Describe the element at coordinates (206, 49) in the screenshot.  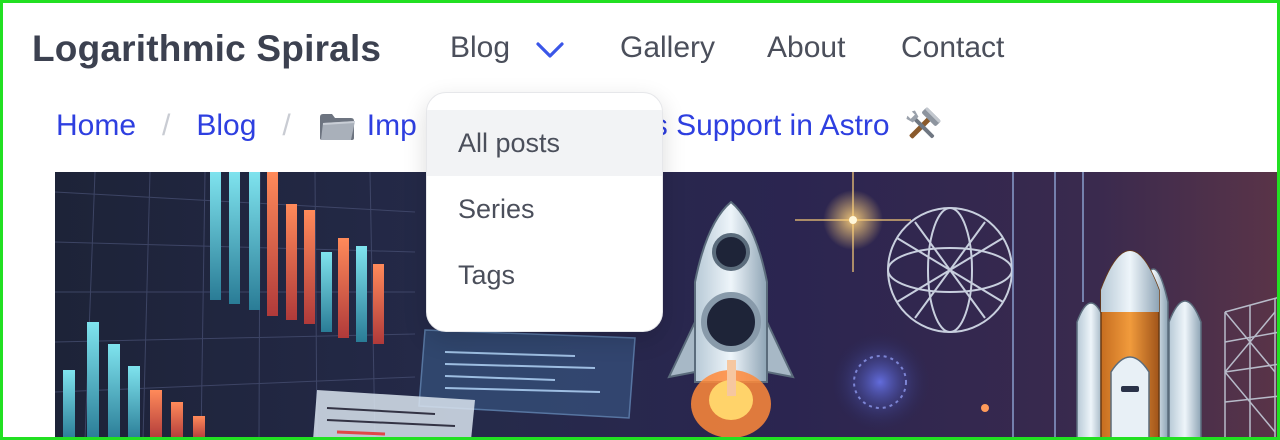
I see `site-title: Logarithmic Spirals` at that location.